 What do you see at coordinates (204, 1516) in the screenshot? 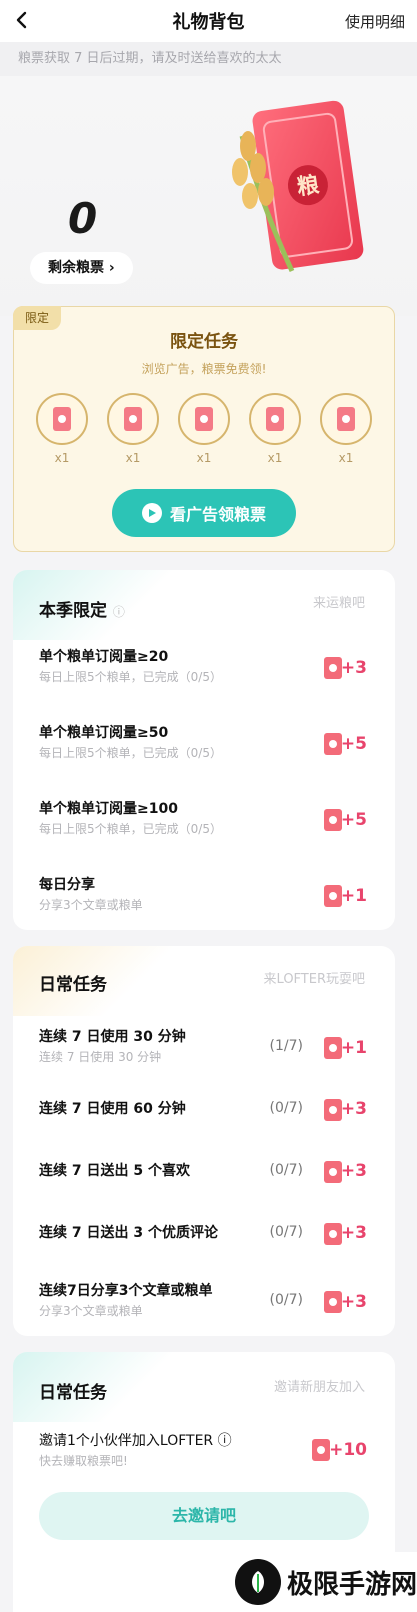
I see `invite-button: 去邀请吧` at bounding box center [204, 1516].